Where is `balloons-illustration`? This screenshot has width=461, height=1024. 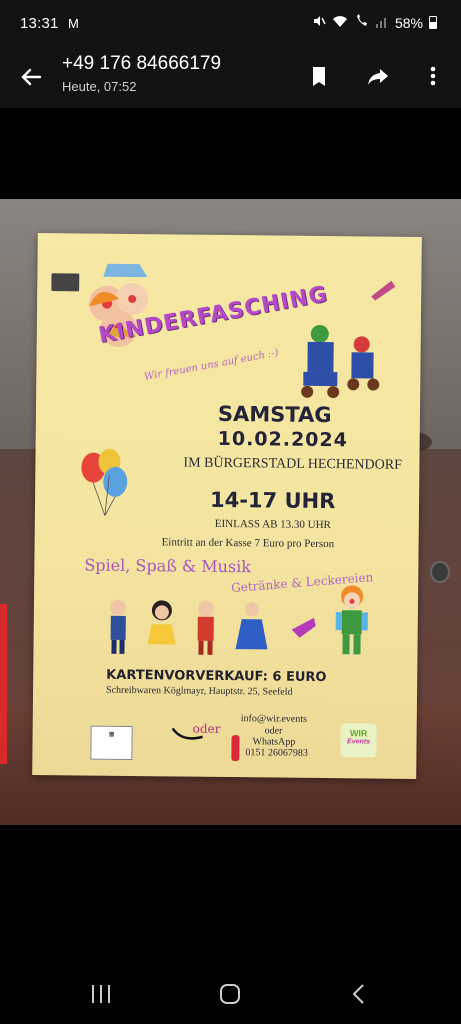 balloons-illustration is located at coordinates (104, 482).